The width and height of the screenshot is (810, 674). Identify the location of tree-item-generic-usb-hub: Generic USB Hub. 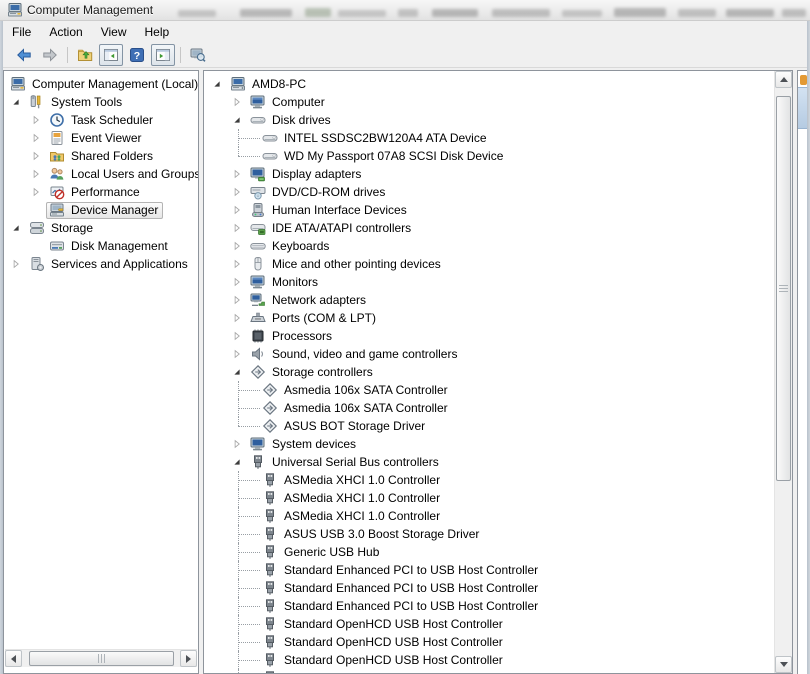
(489, 552).